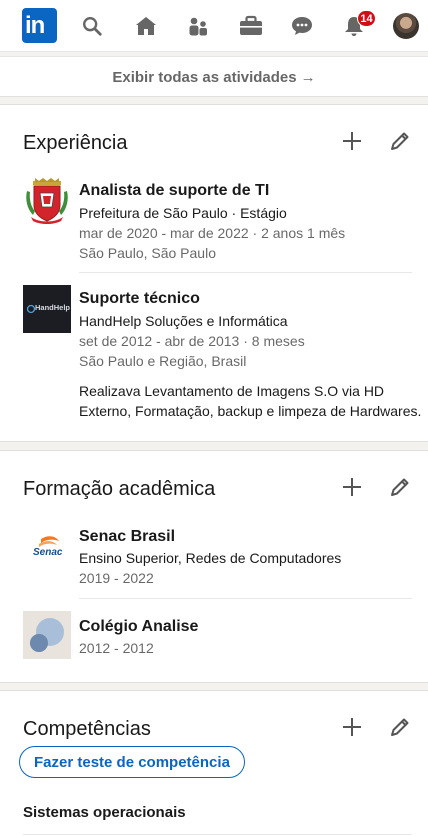 Image resolution: width=428 pixels, height=836 pixels. I want to click on experience-location: São Paulo, São Paulo, so click(147, 253).